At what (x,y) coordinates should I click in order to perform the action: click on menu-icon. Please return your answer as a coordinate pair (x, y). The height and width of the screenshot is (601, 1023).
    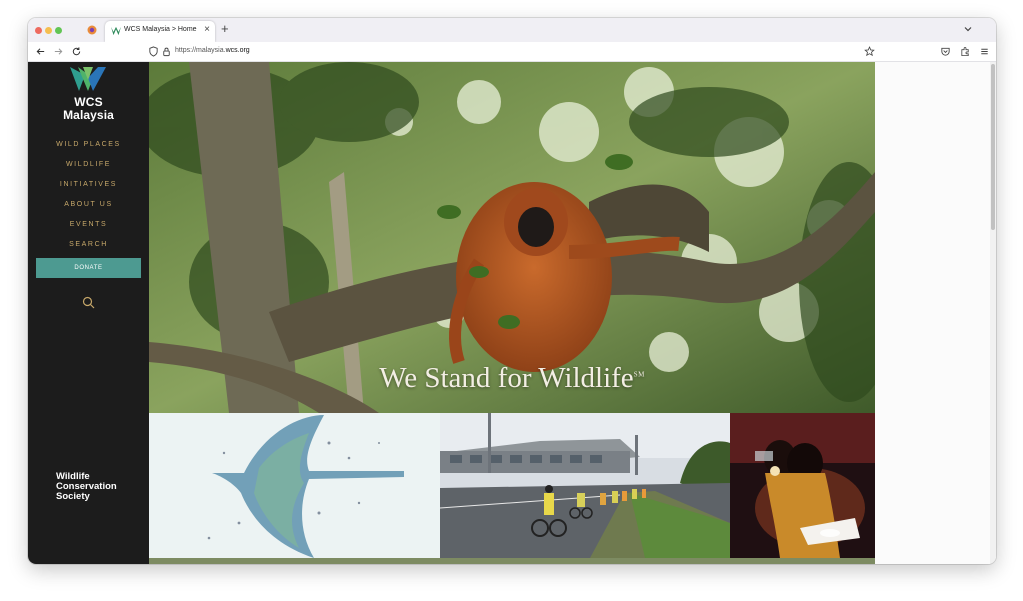
    Looking at the image, I should click on (984, 51).